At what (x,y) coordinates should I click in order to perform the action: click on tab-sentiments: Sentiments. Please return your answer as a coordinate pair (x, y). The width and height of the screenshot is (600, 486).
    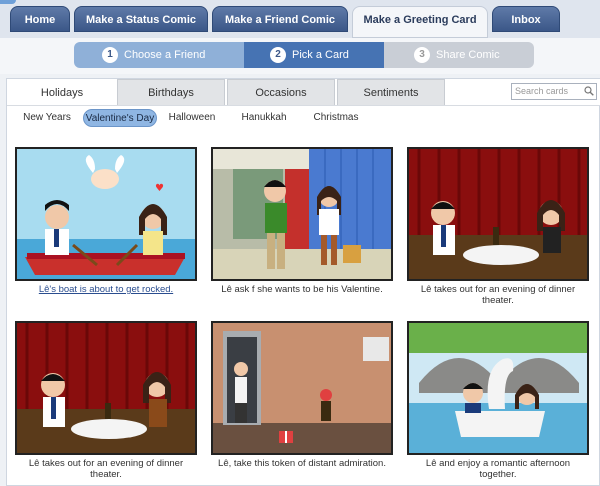
    Looking at the image, I should click on (391, 92).